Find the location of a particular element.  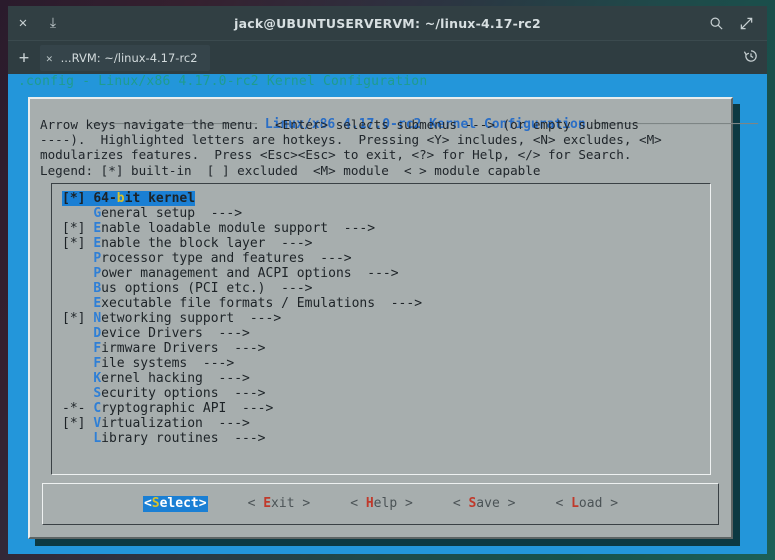

close-icon: ✕ is located at coordinates (23, 23).